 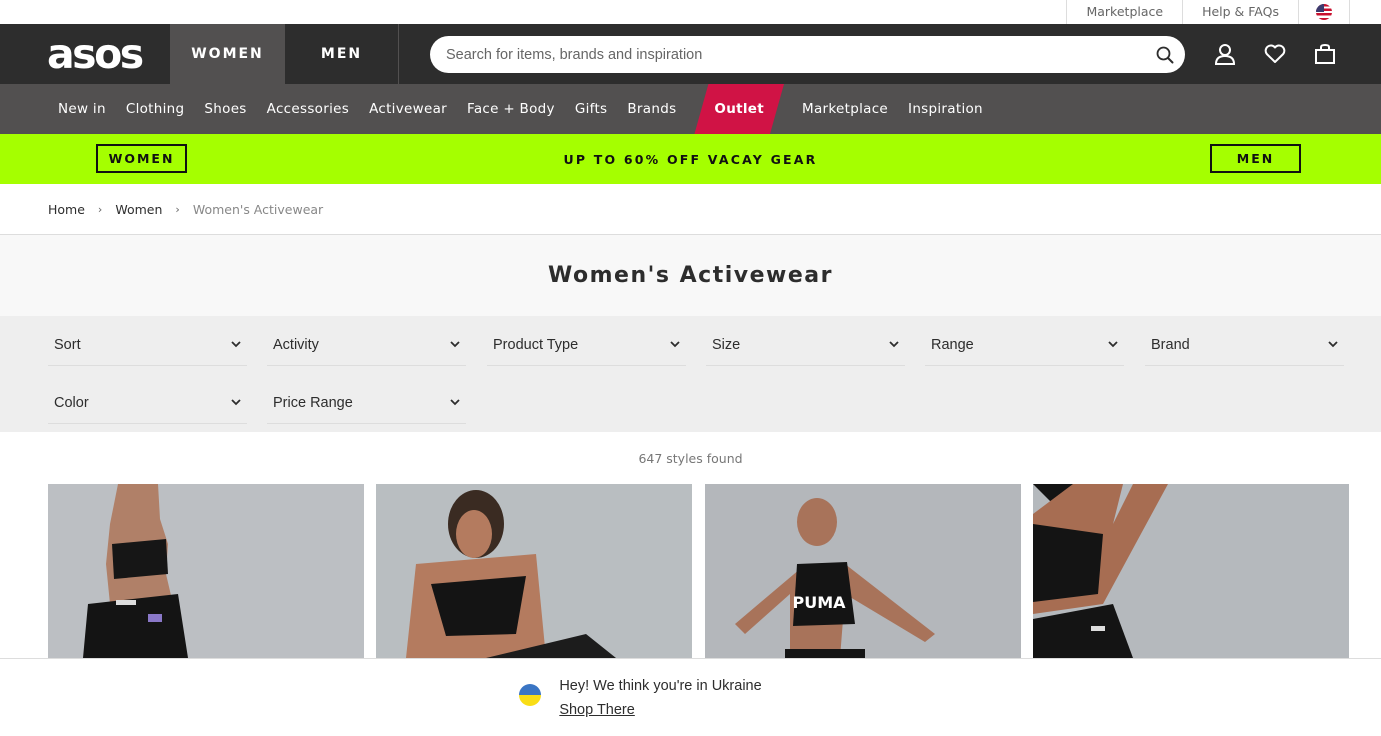 I want to click on promo-men-button: MEN, so click(x=1255, y=158).